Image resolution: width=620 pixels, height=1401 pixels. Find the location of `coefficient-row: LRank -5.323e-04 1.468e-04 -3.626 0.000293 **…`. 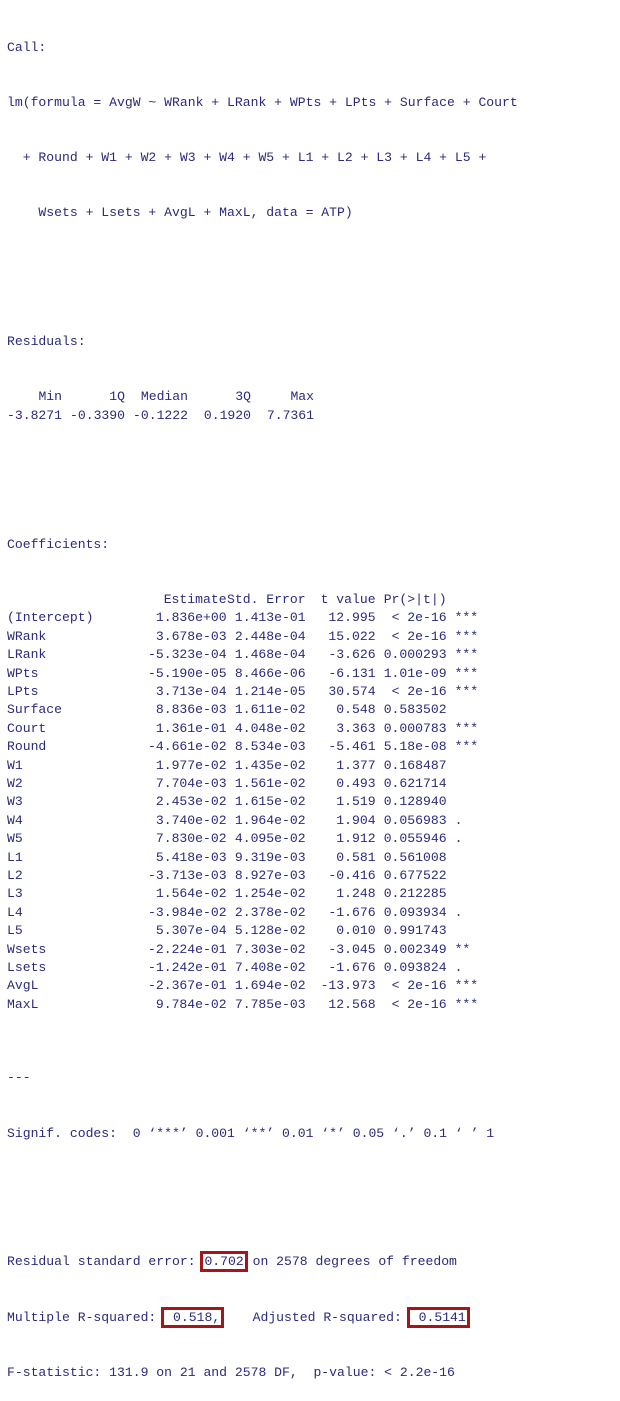

coefficient-row: LRank -5.323e-04 1.468e-04 -3.626 0.000293 **… is located at coordinates (251, 655).